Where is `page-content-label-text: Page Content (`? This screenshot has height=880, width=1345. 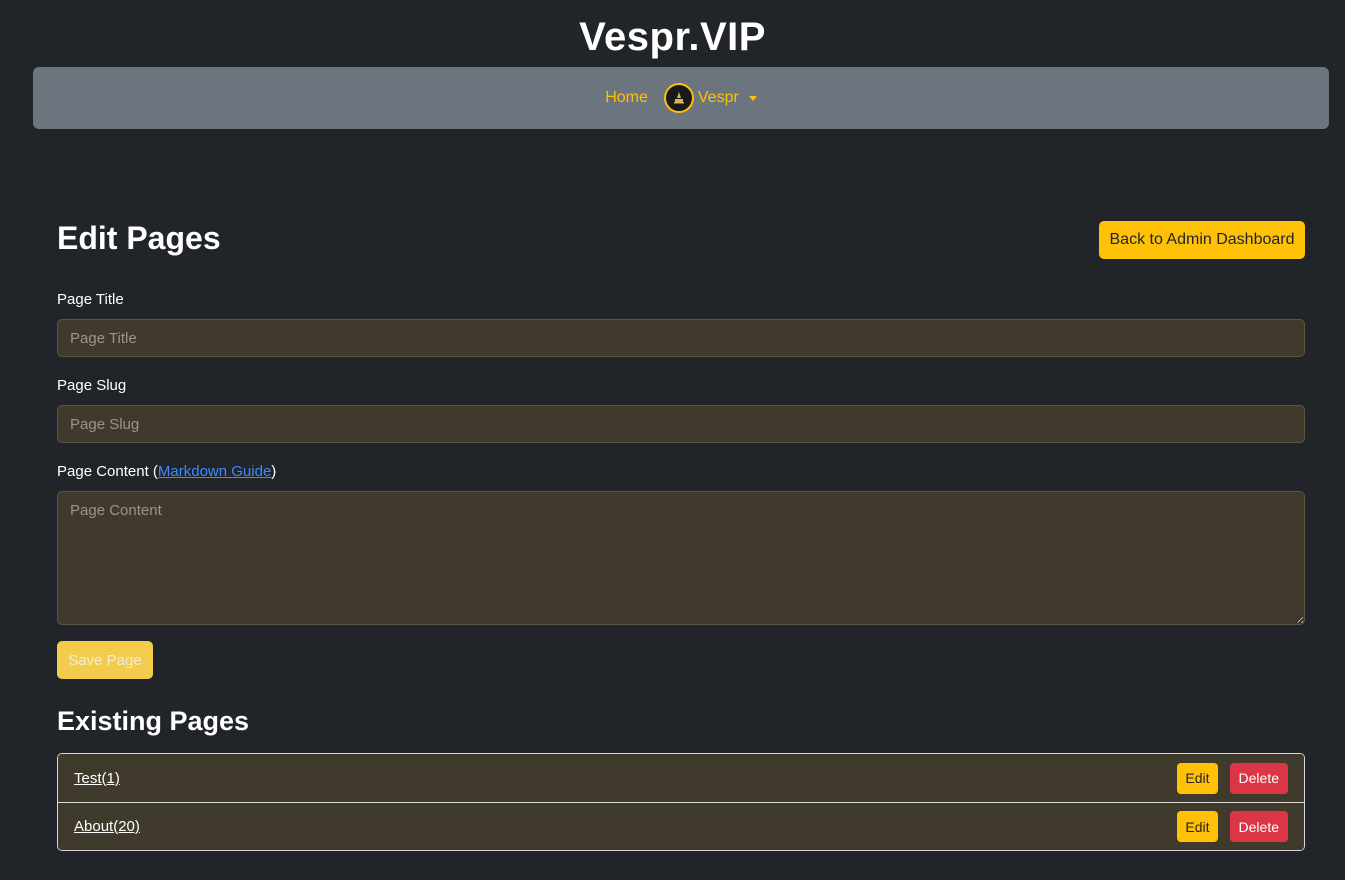 page-content-label-text: Page Content ( is located at coordinates (107, 471).